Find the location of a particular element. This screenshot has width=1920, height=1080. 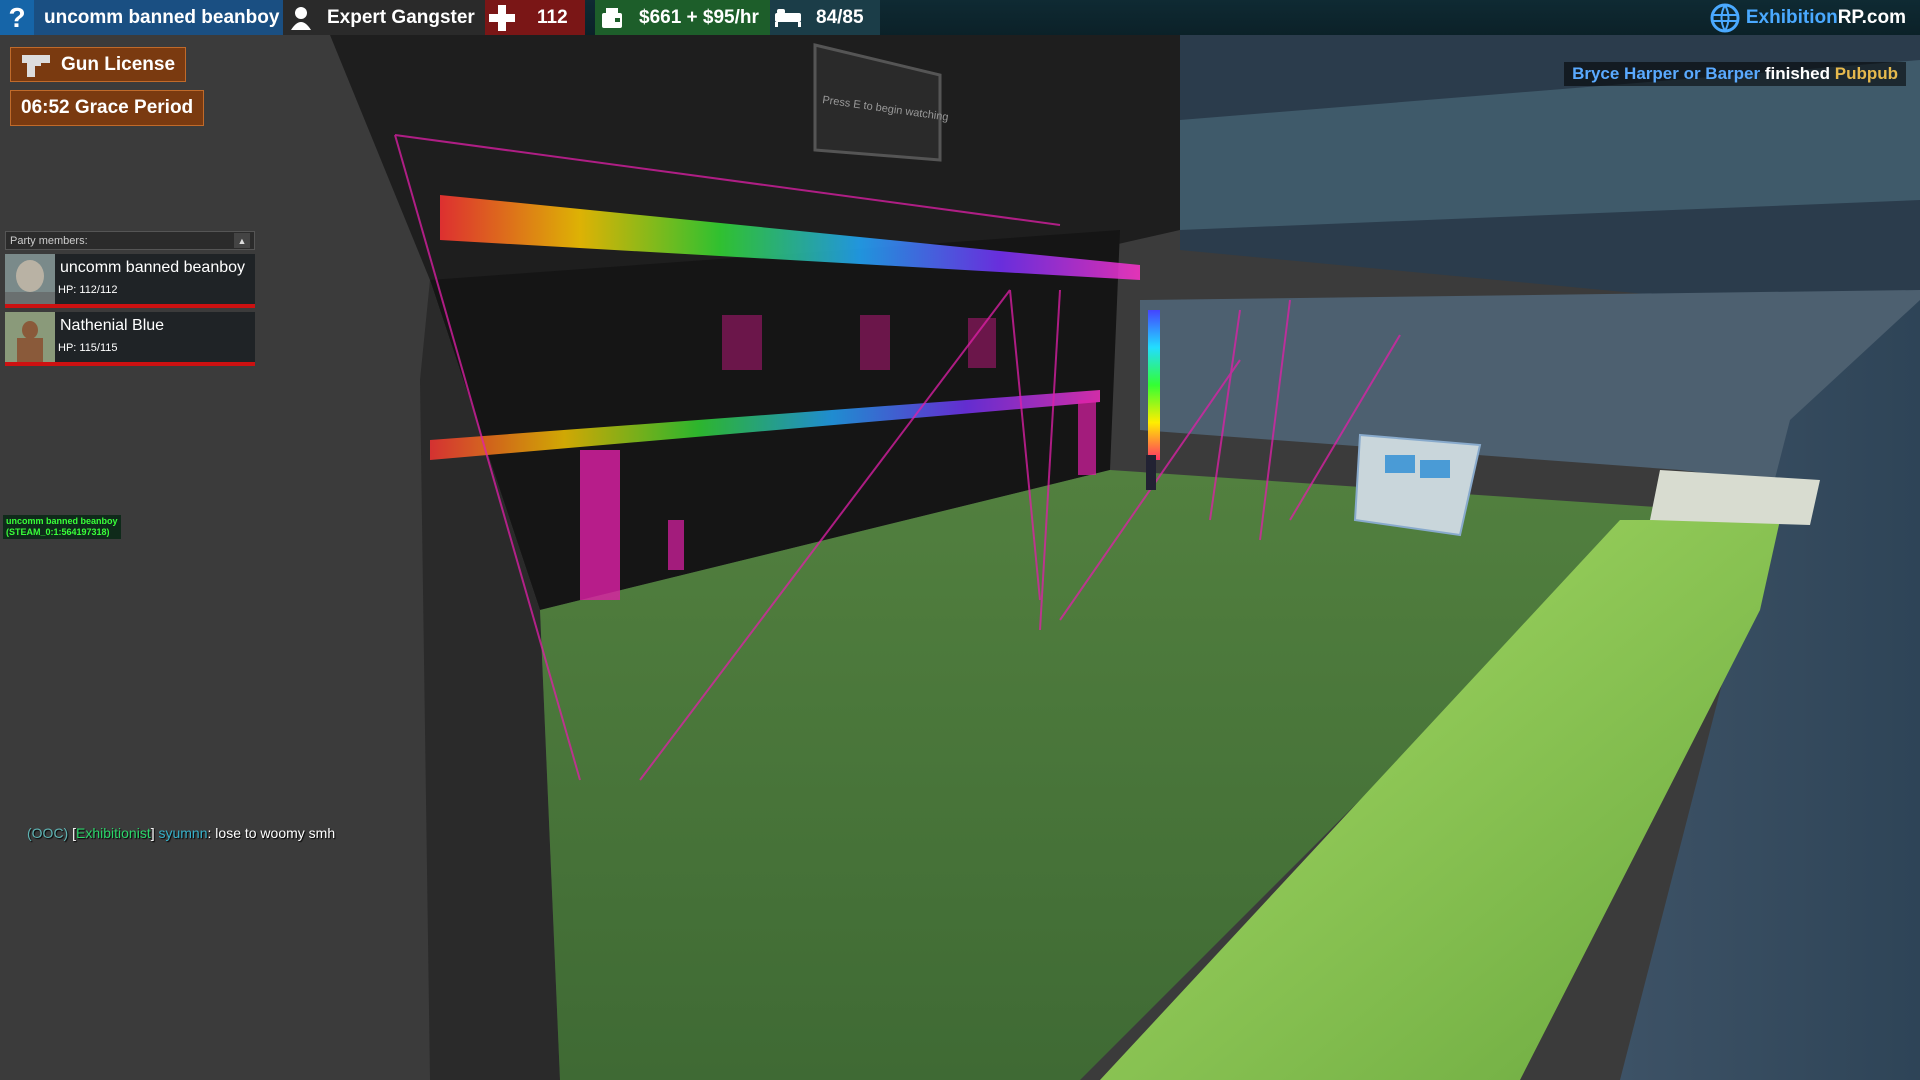

question-icon: ? is located at coordinates (17, 17).